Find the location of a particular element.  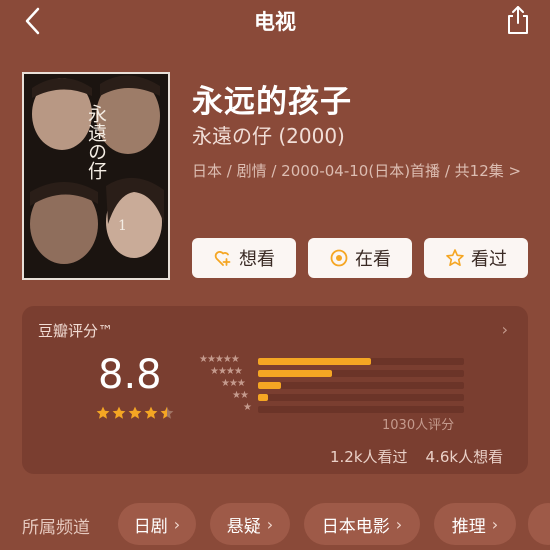

star-outline-icon is located at coordinates (455, 258).